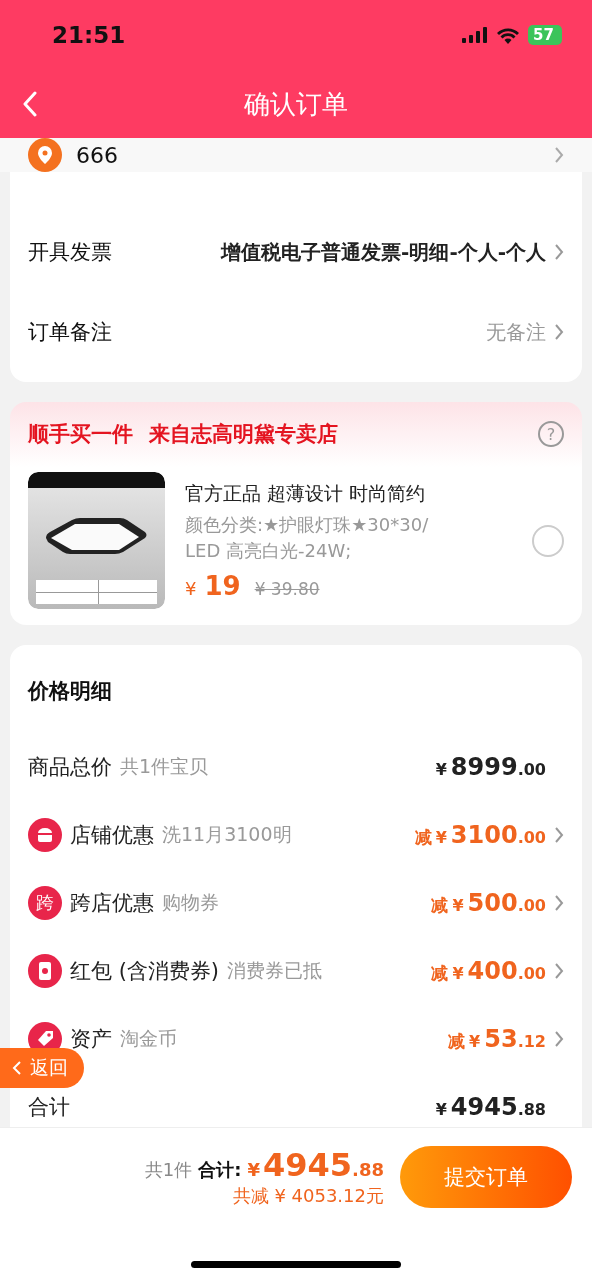 The image size is (592, 1280). What do you see at coordinates (545, 35) in the screenshot?
I see `battery-level: 57` at bounding box center [545, 35].